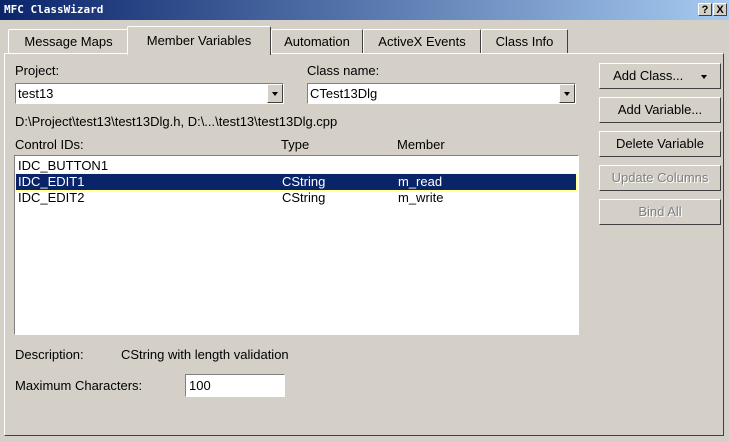  I want to click on list-item-id: IDC_EDIT1, so click(51, 181).